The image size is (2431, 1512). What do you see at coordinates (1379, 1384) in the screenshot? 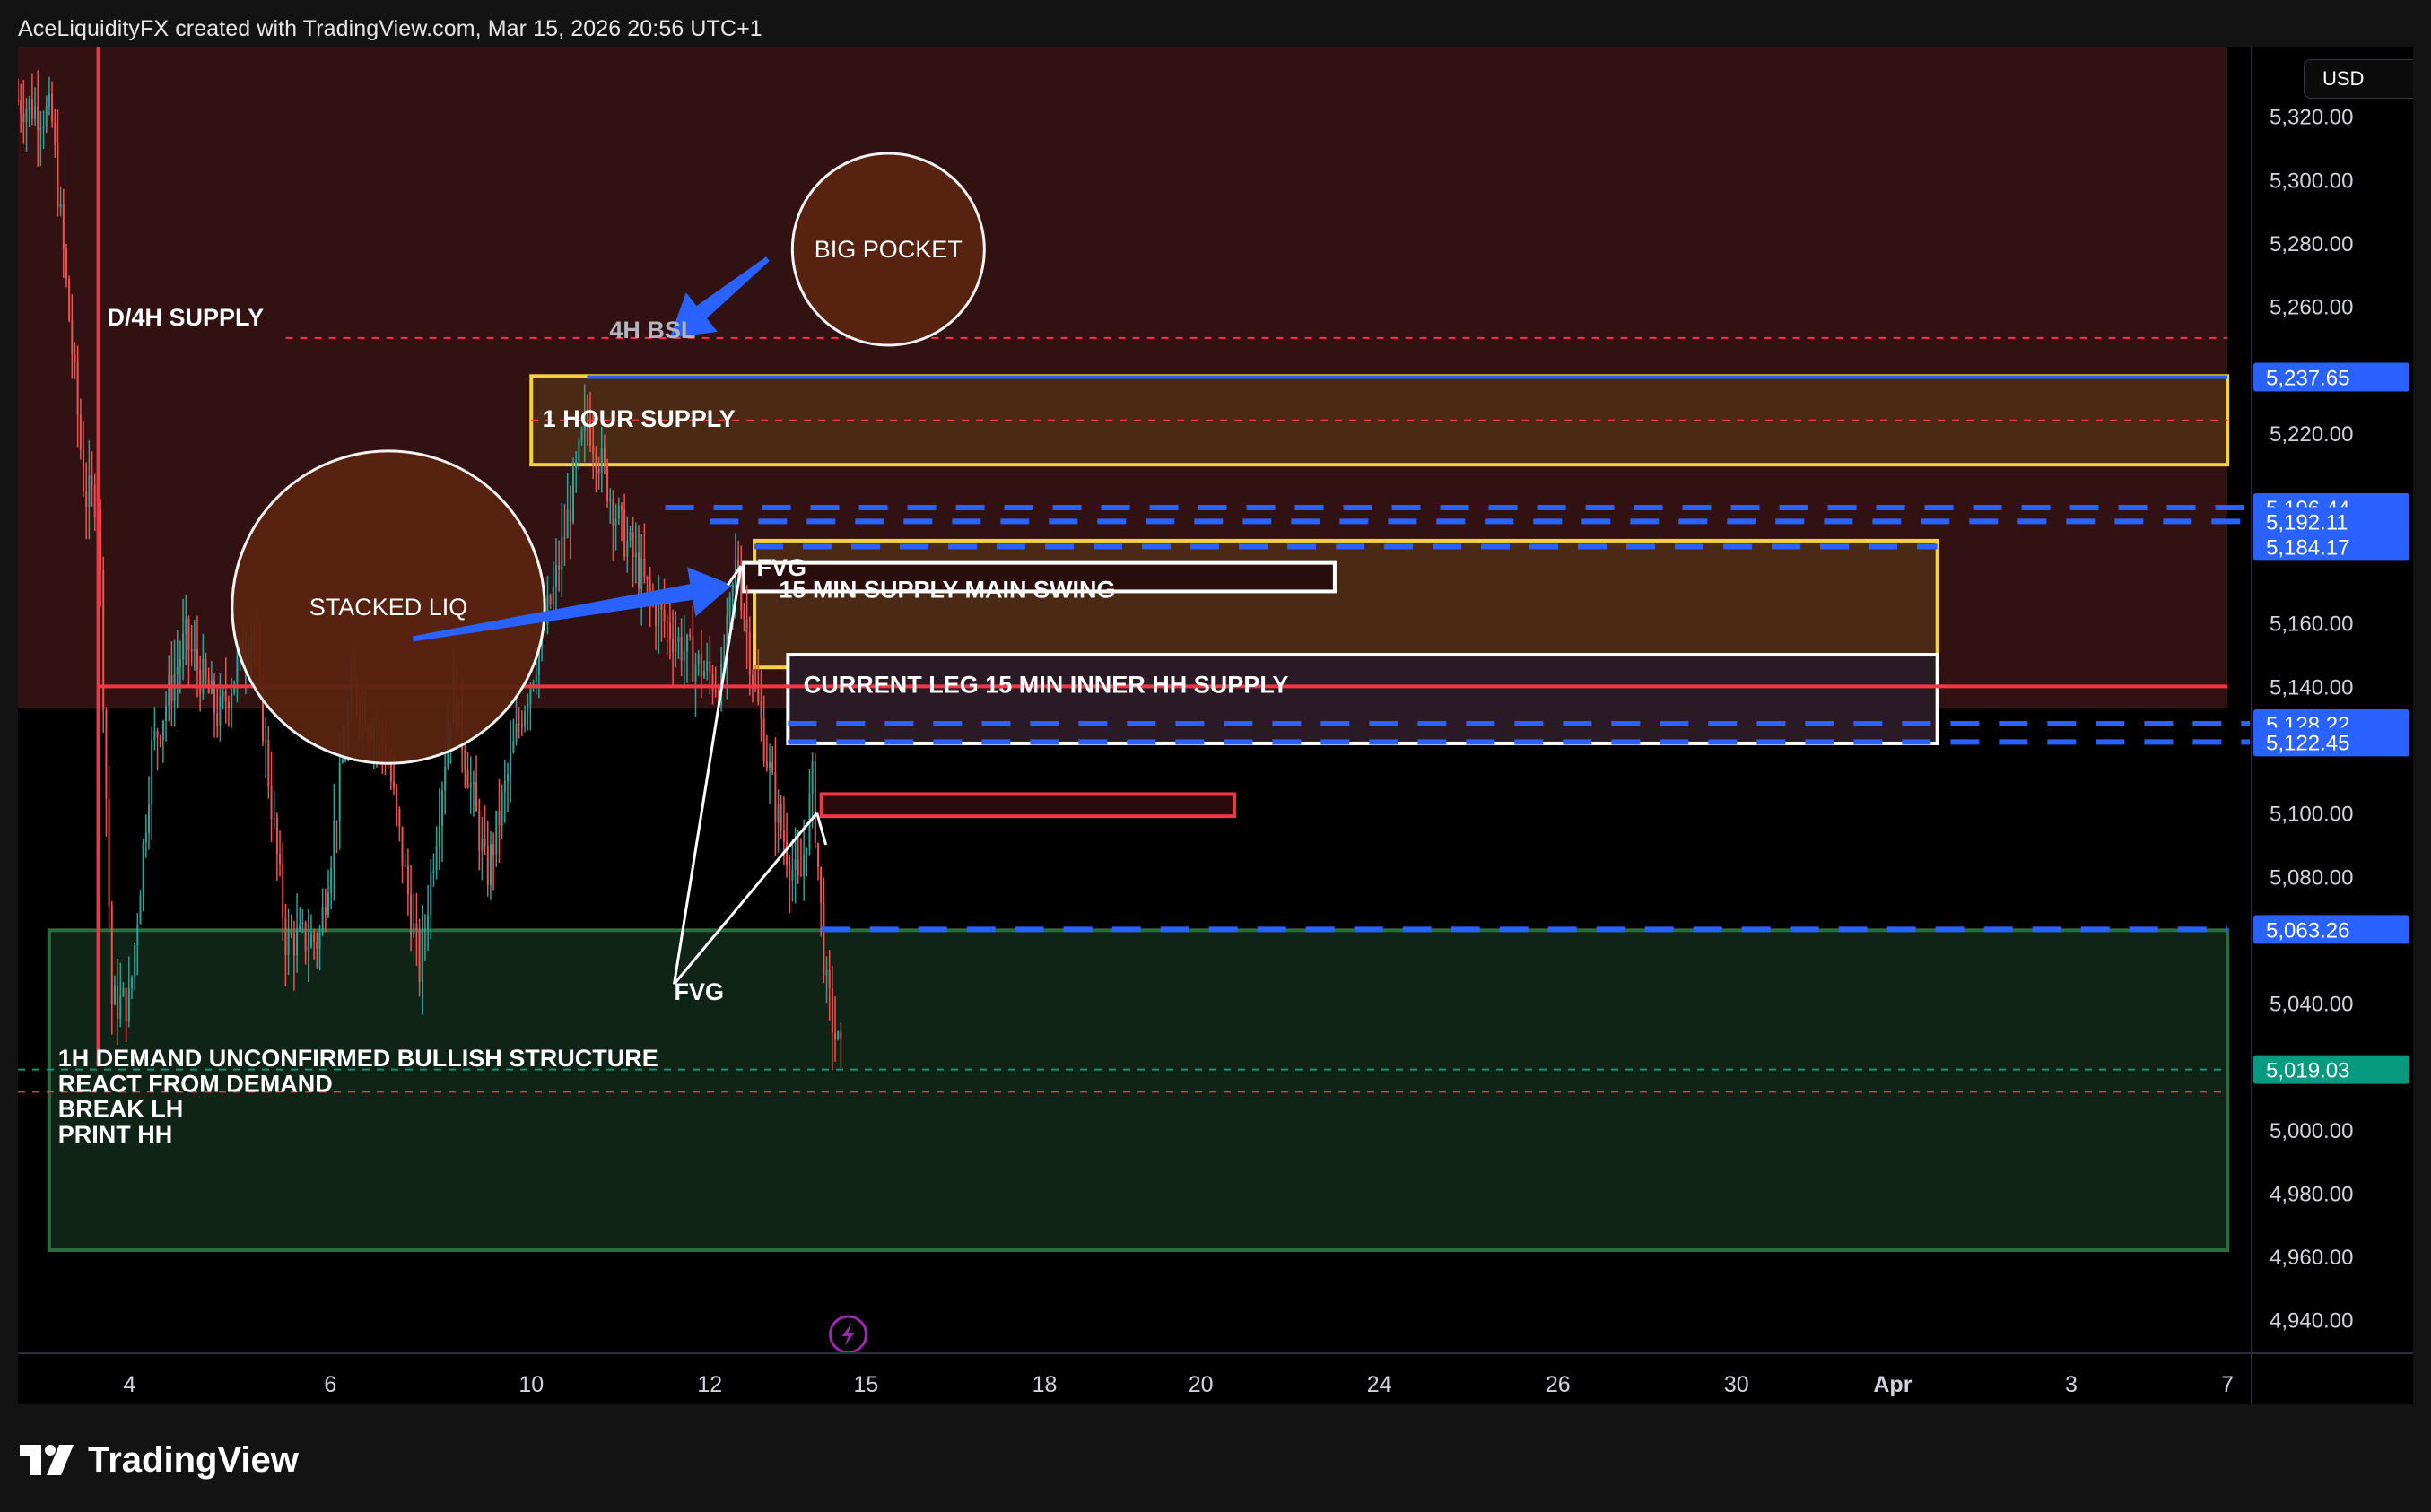
I see `x-tick-label: 24` at bounding box center [1379, 1384].